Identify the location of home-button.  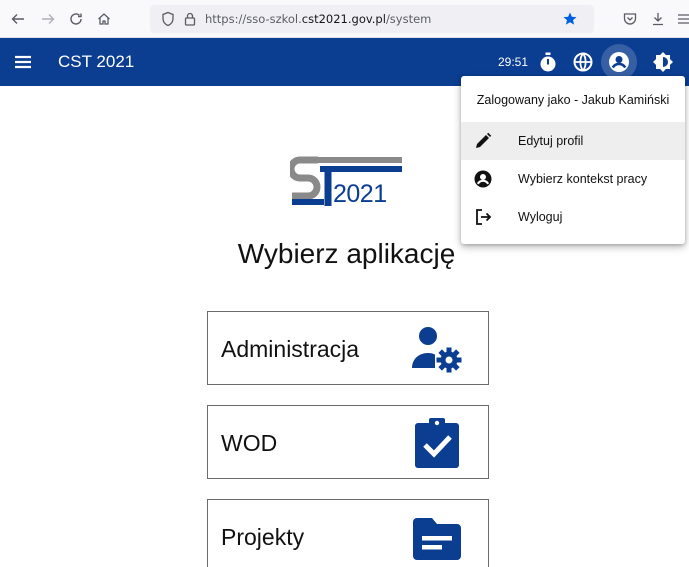
(104, 19).